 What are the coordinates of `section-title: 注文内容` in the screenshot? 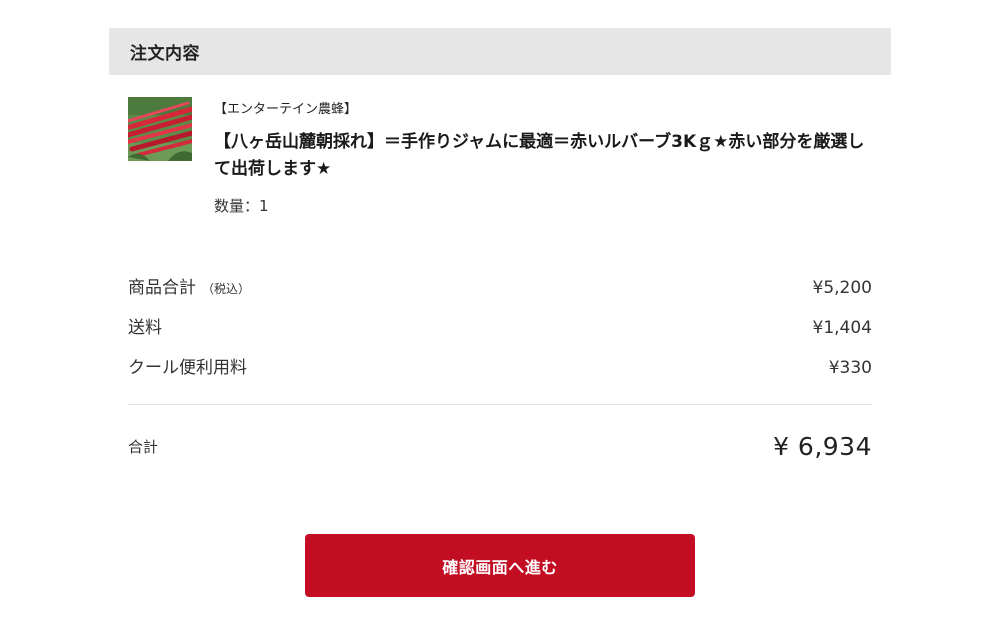 It's located at (165, 54).